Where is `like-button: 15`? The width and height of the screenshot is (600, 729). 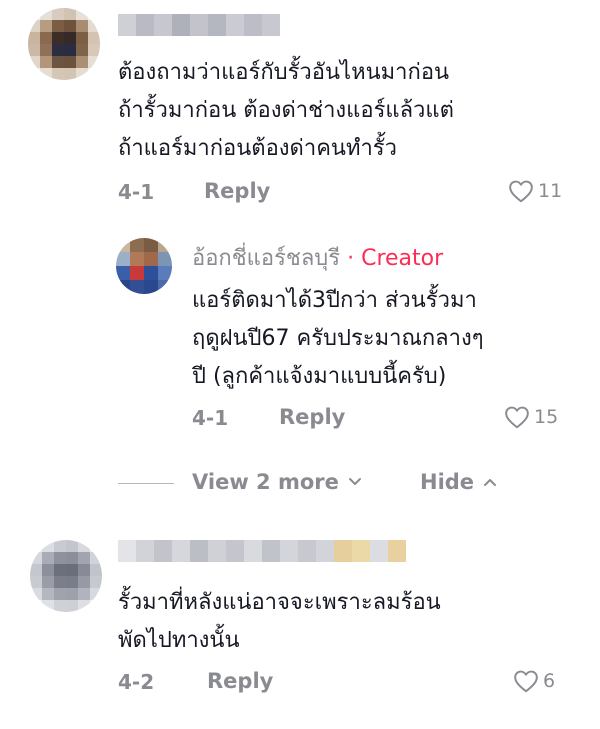 like-button: 15 is located at coordinates (531, 417).